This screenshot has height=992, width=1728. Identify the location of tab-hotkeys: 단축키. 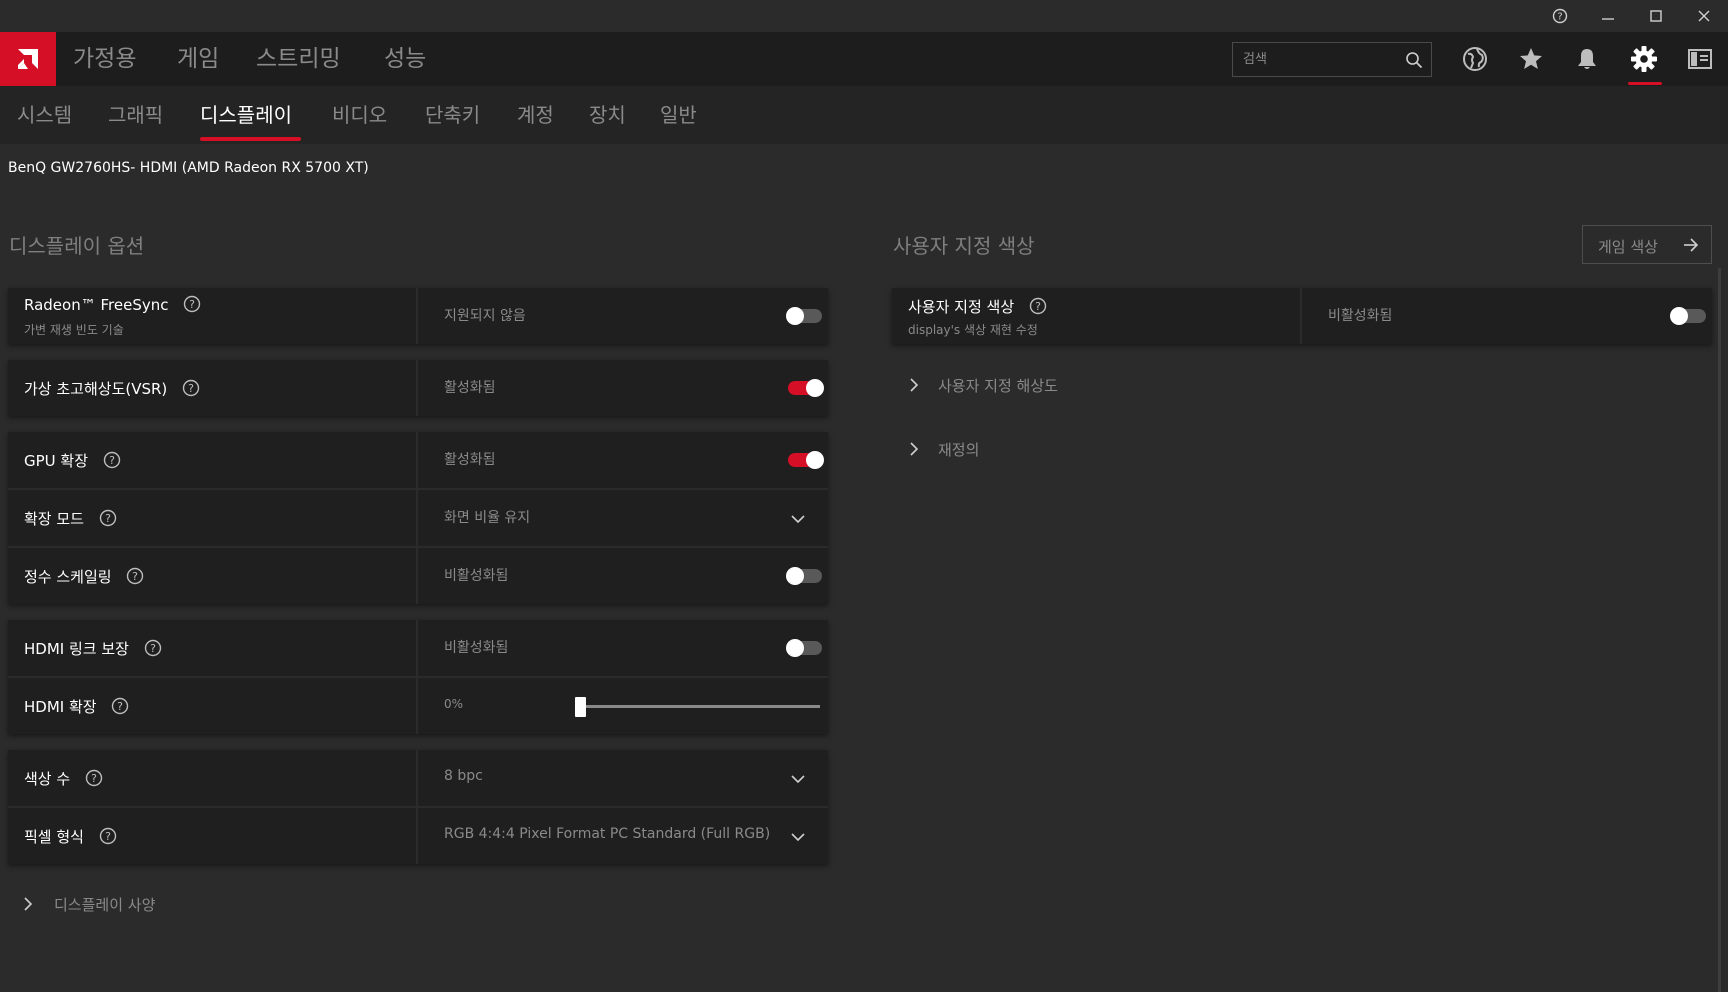
(452, 115).